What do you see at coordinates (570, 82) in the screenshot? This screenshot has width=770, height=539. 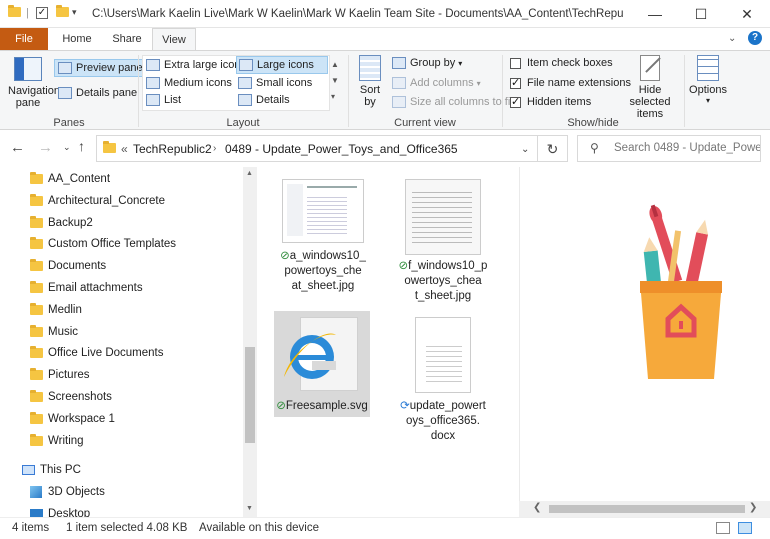 I see `file-name-extensions-toggle: File name extensions` at bounding box center [570, 82].